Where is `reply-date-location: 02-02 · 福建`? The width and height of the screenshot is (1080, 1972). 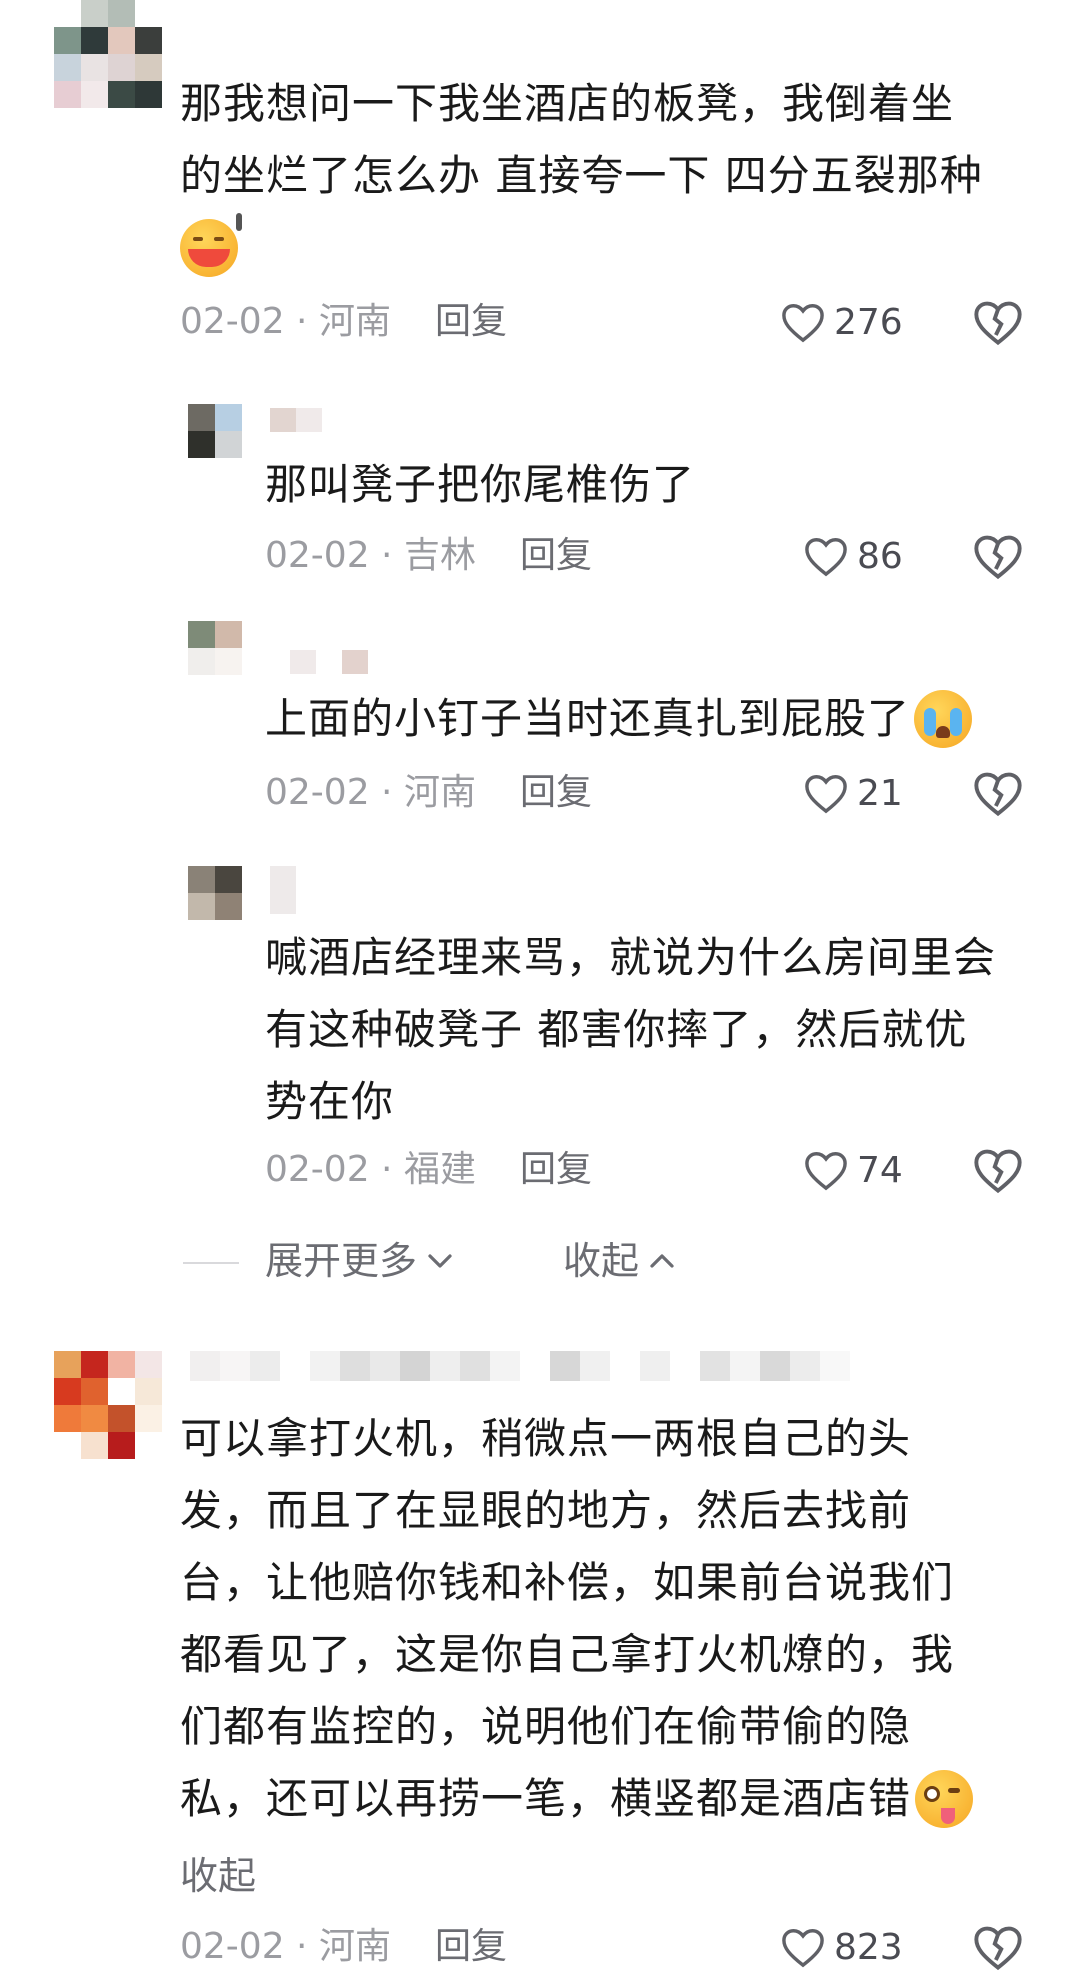
reply-date-location: 02-02 · 福建 is located at coordinates (370, 1169).